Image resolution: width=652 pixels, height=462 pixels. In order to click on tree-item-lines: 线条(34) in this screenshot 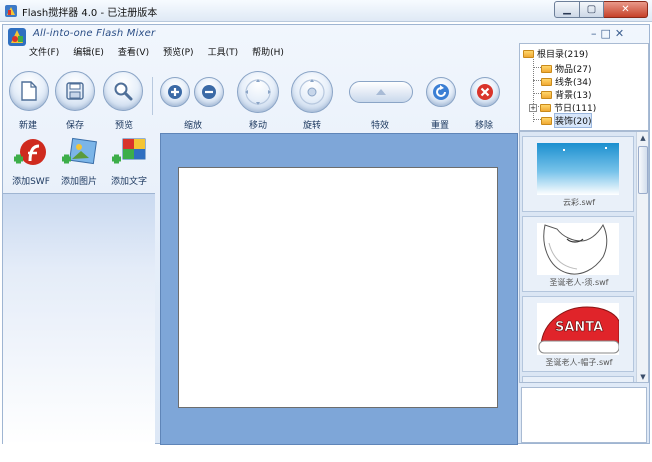, I will do `click(566, 81)`.